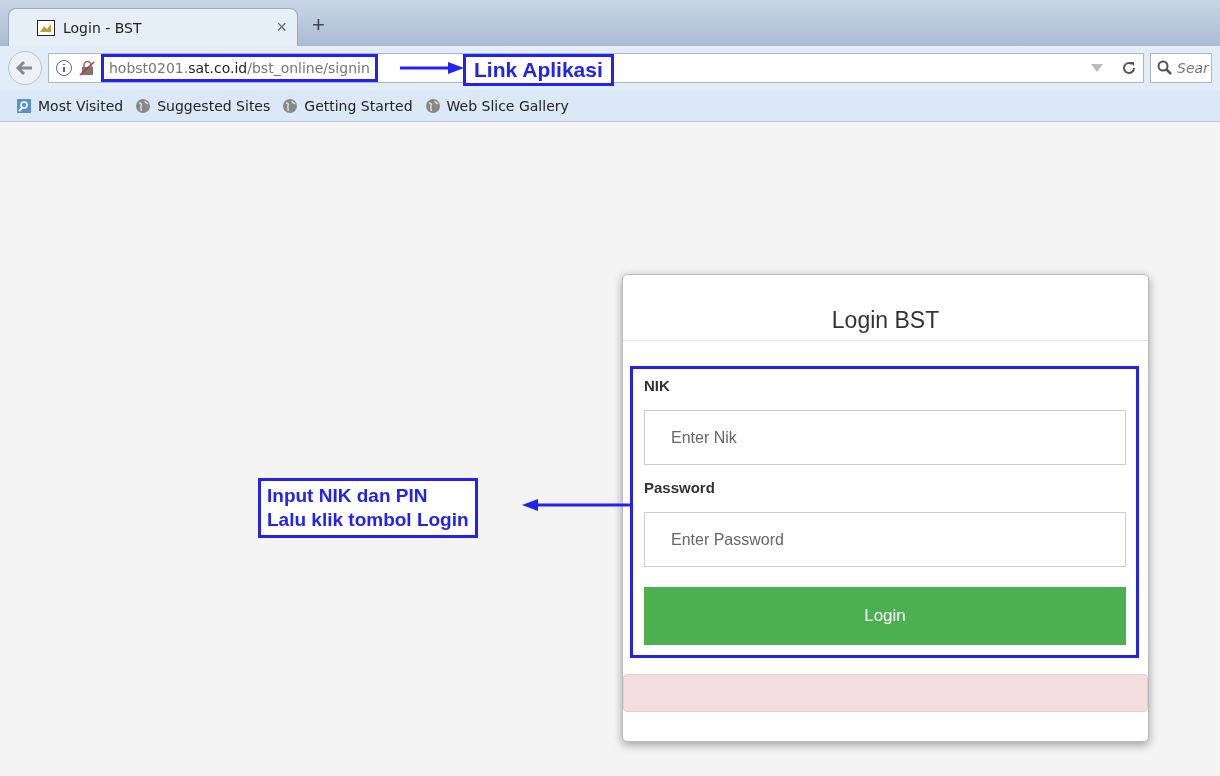  What do you see at coordinates (1129, 68) in the screenshot?
I see `reload-icon` at bounding box center [1129, 68].